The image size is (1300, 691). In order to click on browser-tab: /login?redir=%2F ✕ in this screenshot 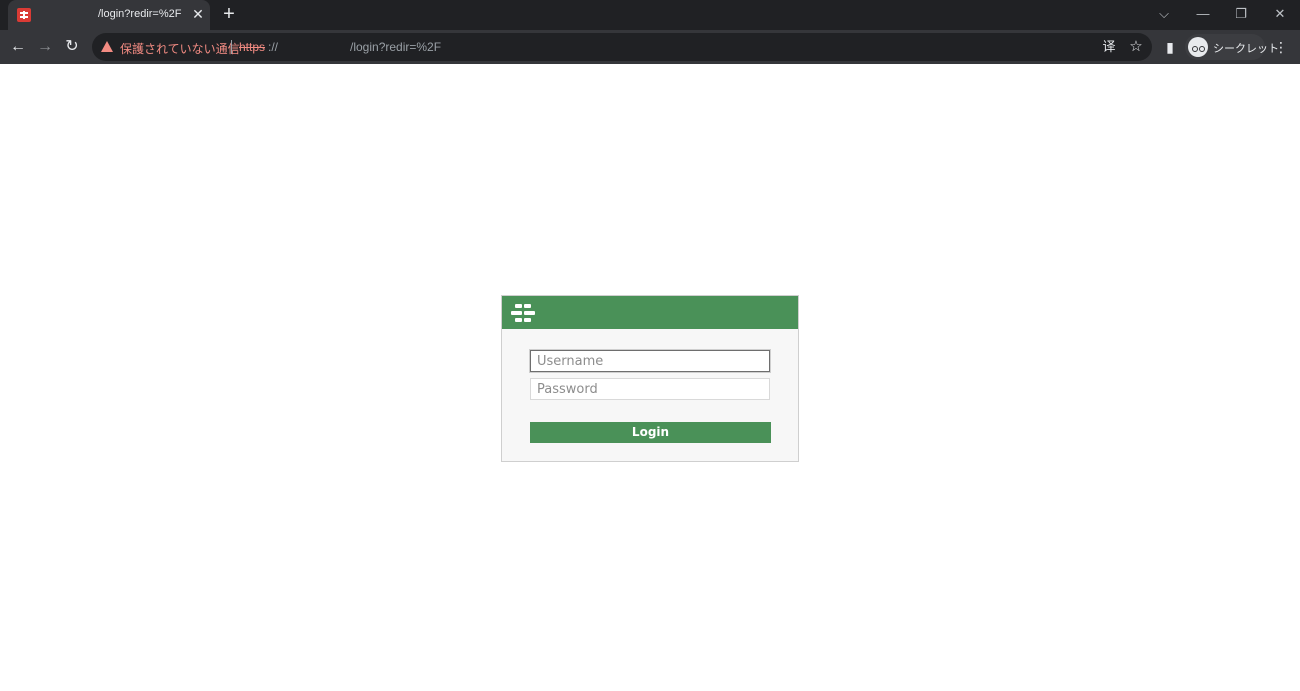, I will do `click(109, 15)`.